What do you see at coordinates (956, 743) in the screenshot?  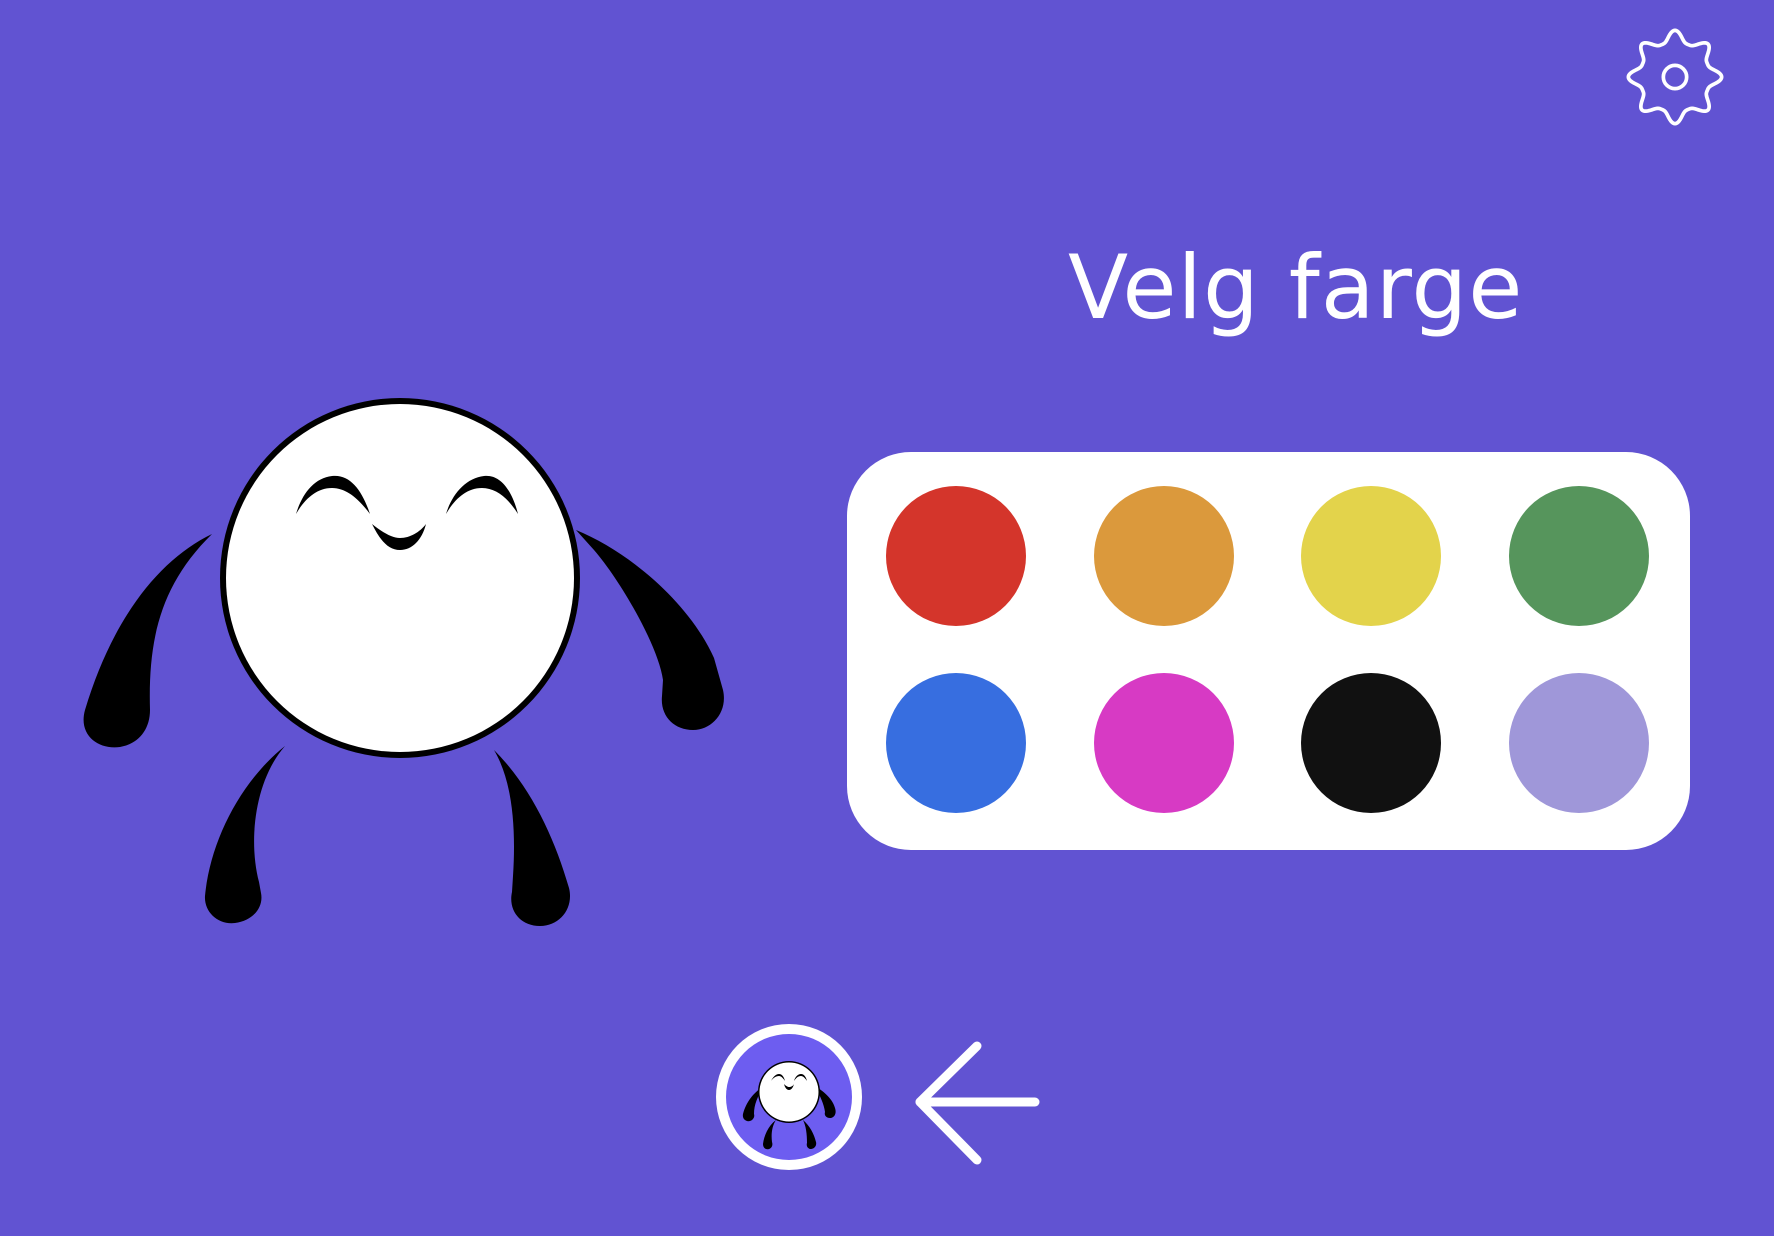 I see `swatch-blue` at bounding box center [956, 743].